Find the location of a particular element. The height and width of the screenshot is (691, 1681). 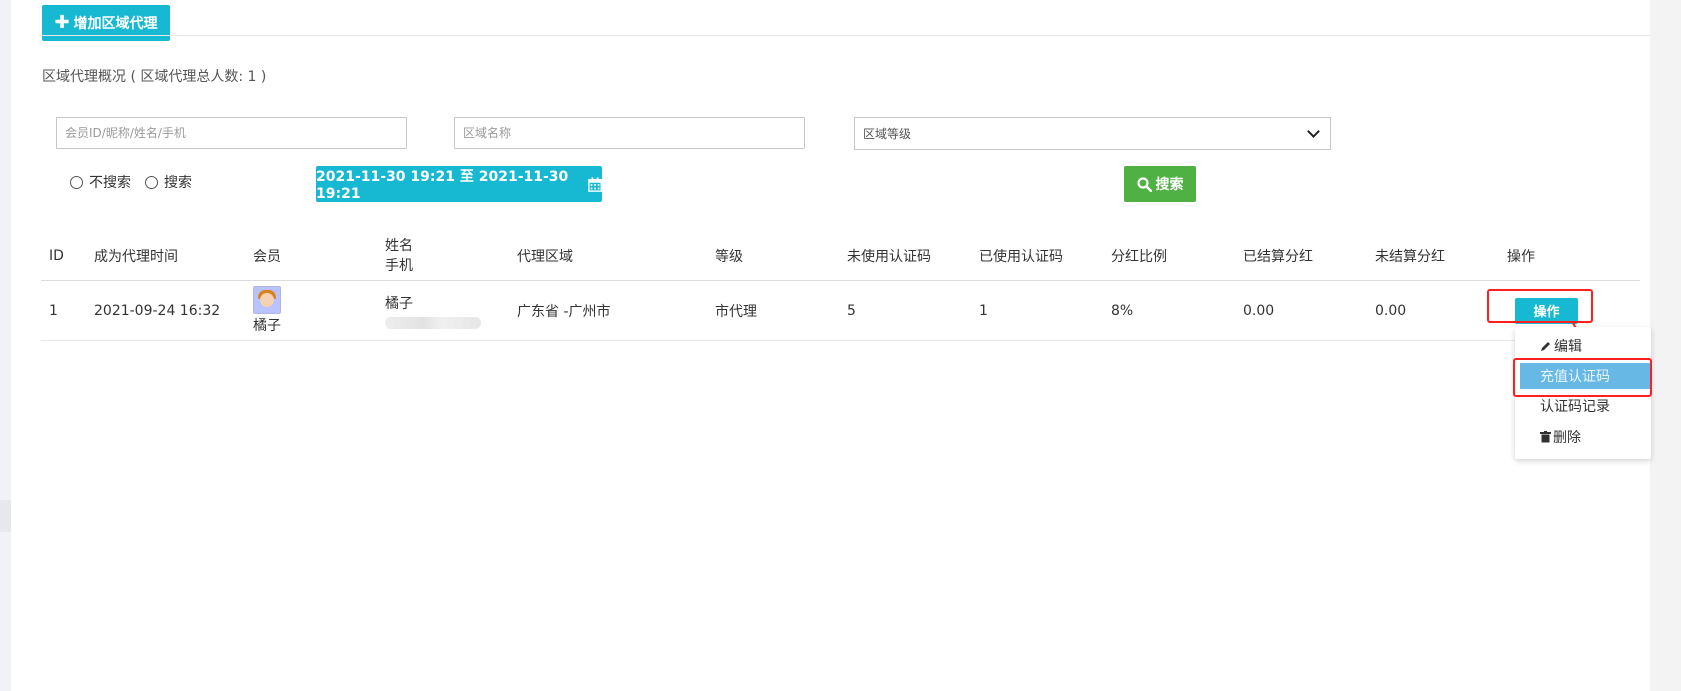

col-phone: 手机 is located at coordinates (399, 265).